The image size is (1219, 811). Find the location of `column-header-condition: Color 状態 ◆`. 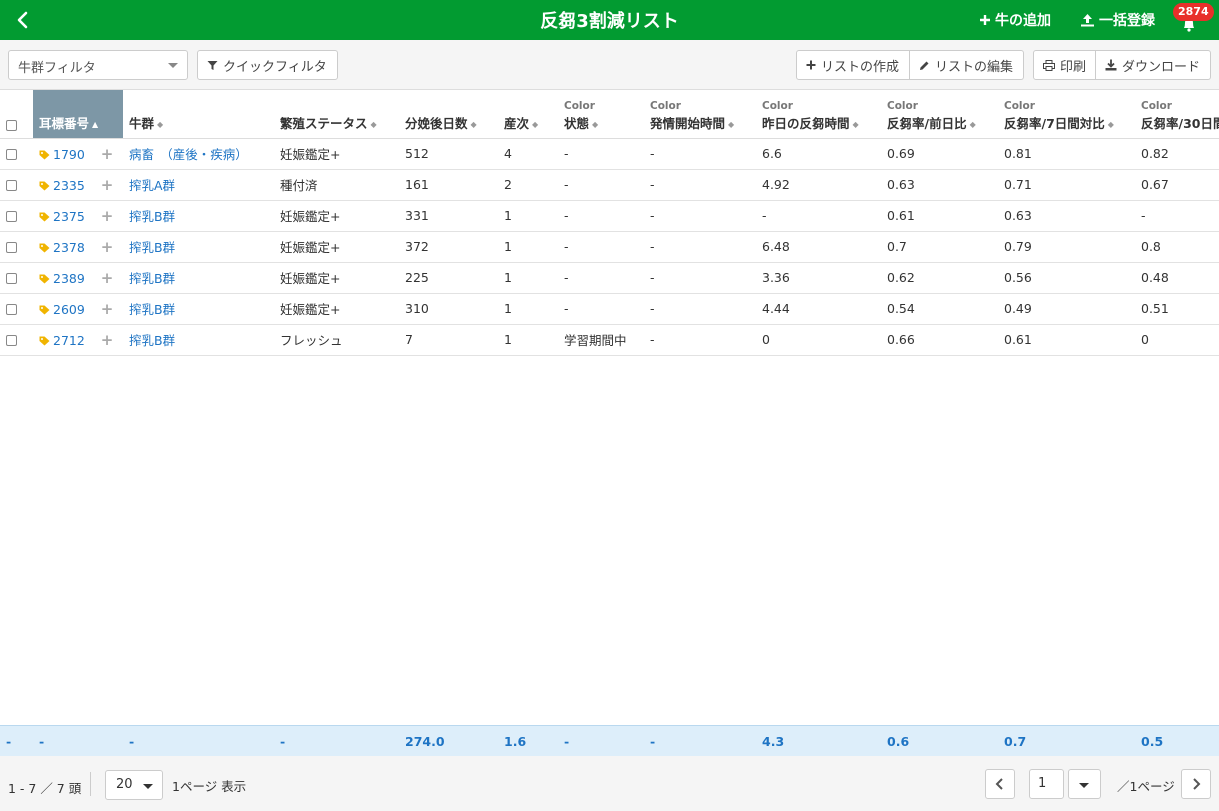

column-header-condition: Color 状態 ◆ is located at coordinates (601, 114).